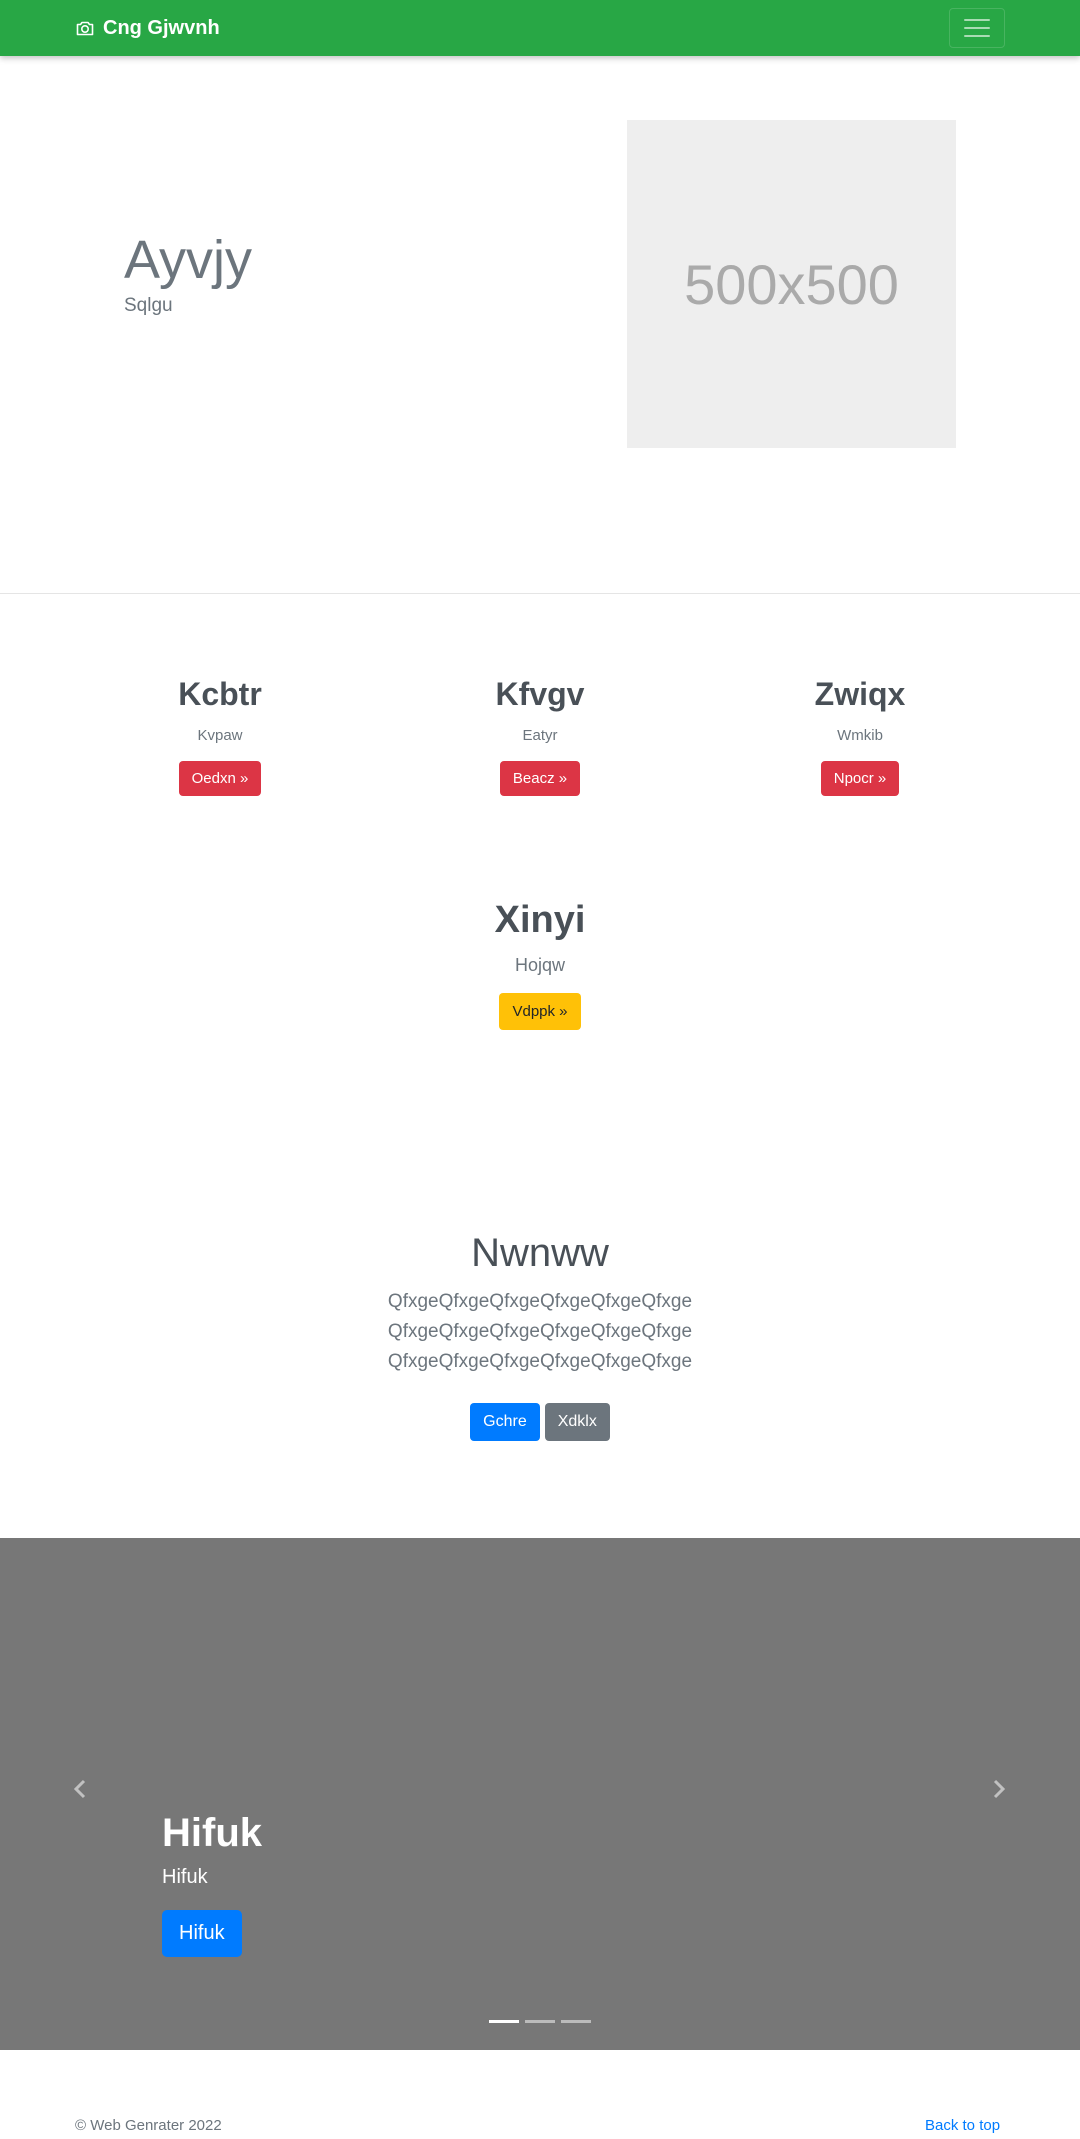 The image size is (1080, 2139). What do you see at coordinates (962, 2126) in the screenshot?
I see `back-to-top-link: Back to top` at bounding box center [962, 2126].